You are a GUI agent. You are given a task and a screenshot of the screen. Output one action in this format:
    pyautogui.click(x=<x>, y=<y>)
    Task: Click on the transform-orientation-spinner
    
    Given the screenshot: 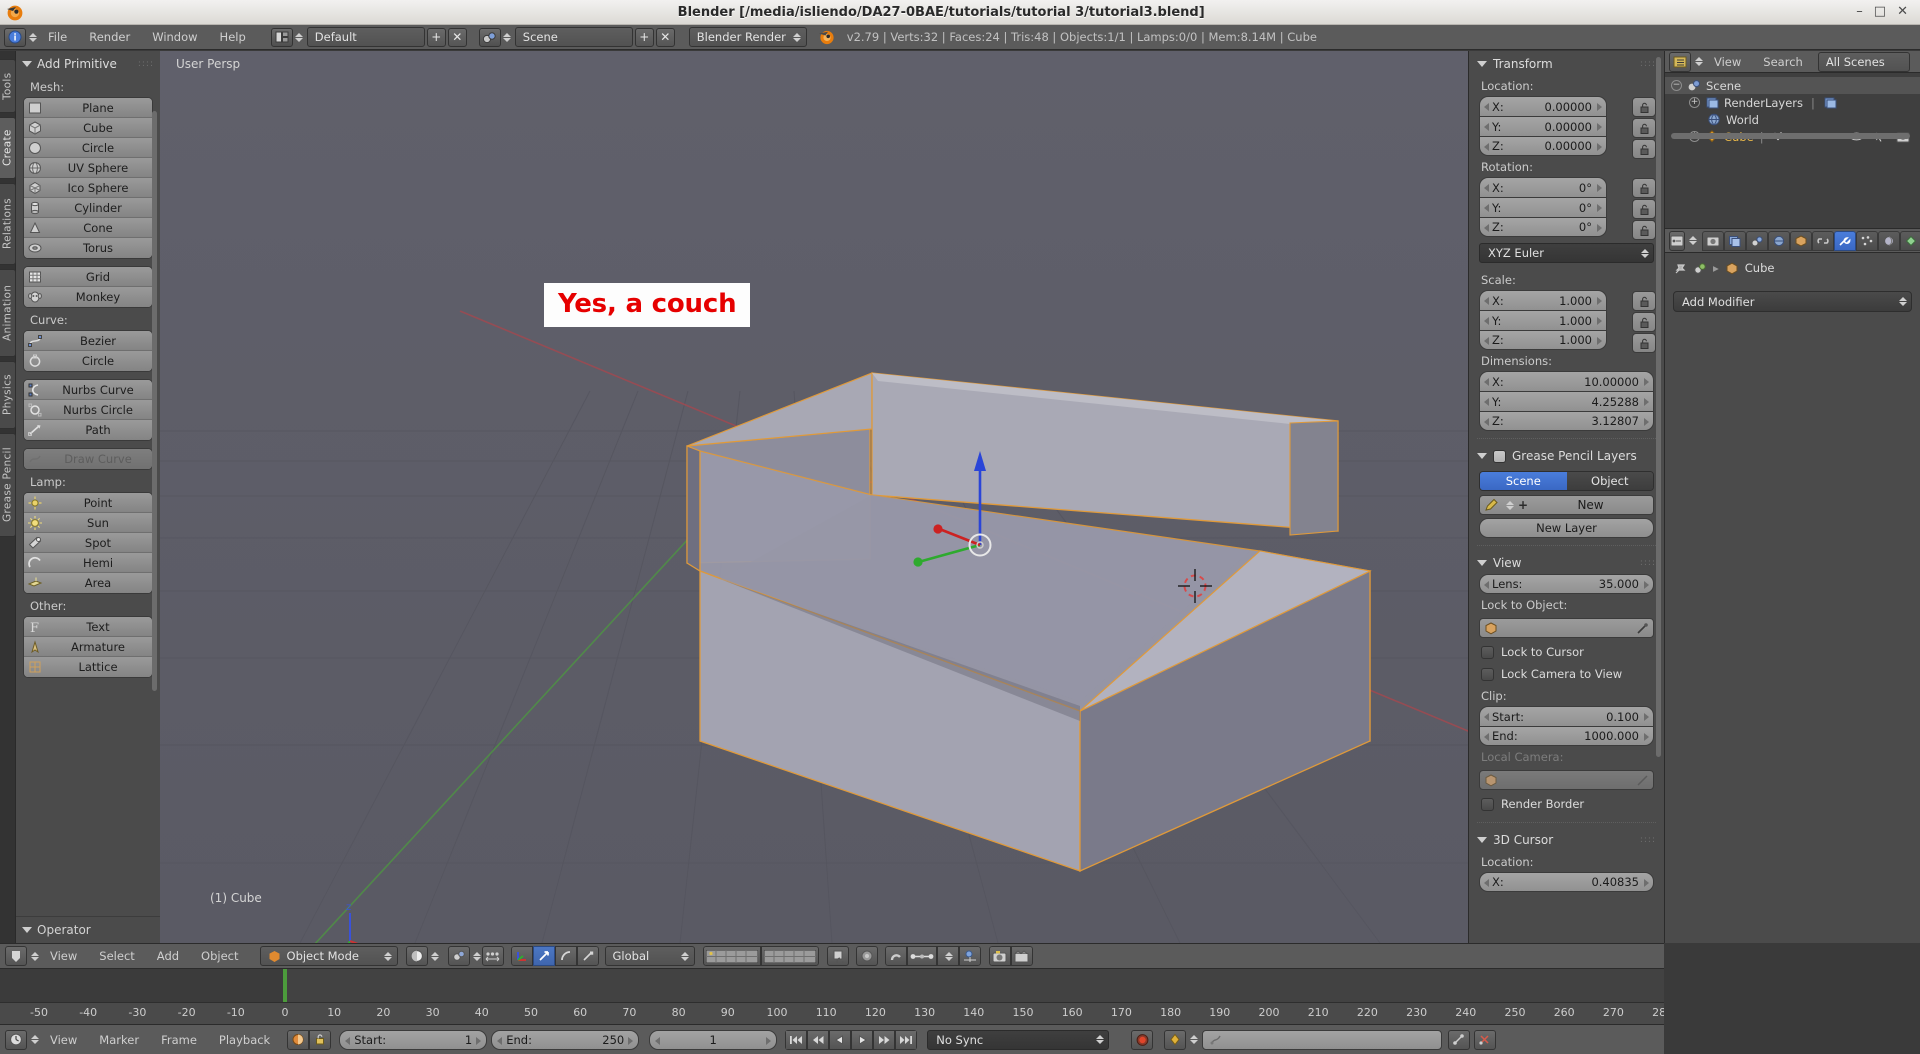 What is the action you would take?
    pyautogui.click(x=685, y=956)
    